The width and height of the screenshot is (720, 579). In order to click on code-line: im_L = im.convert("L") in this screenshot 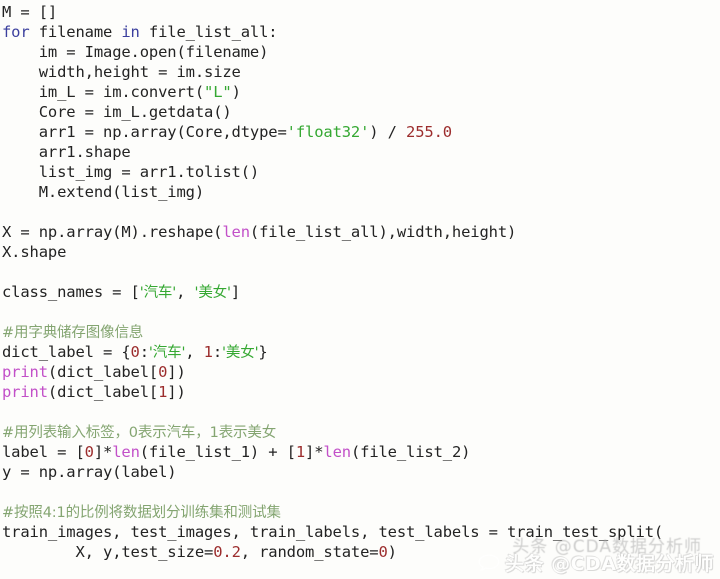, I will do `click(361, 92)`.